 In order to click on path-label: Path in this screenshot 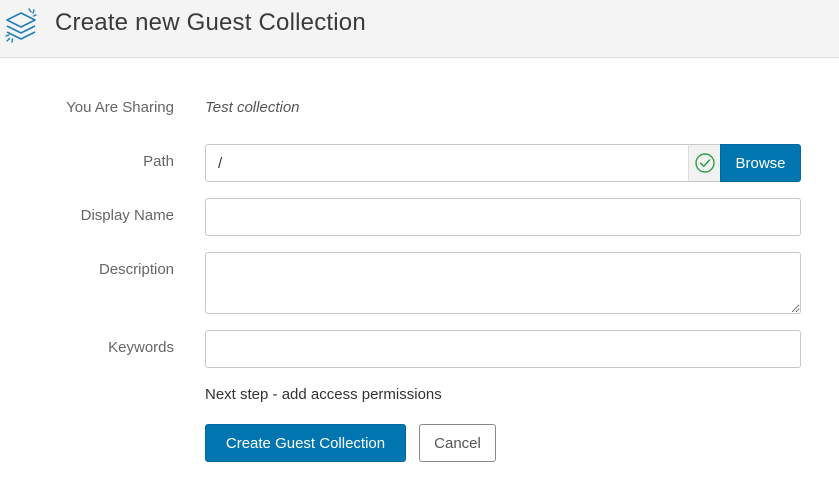, I will do `click(158, 161)`.